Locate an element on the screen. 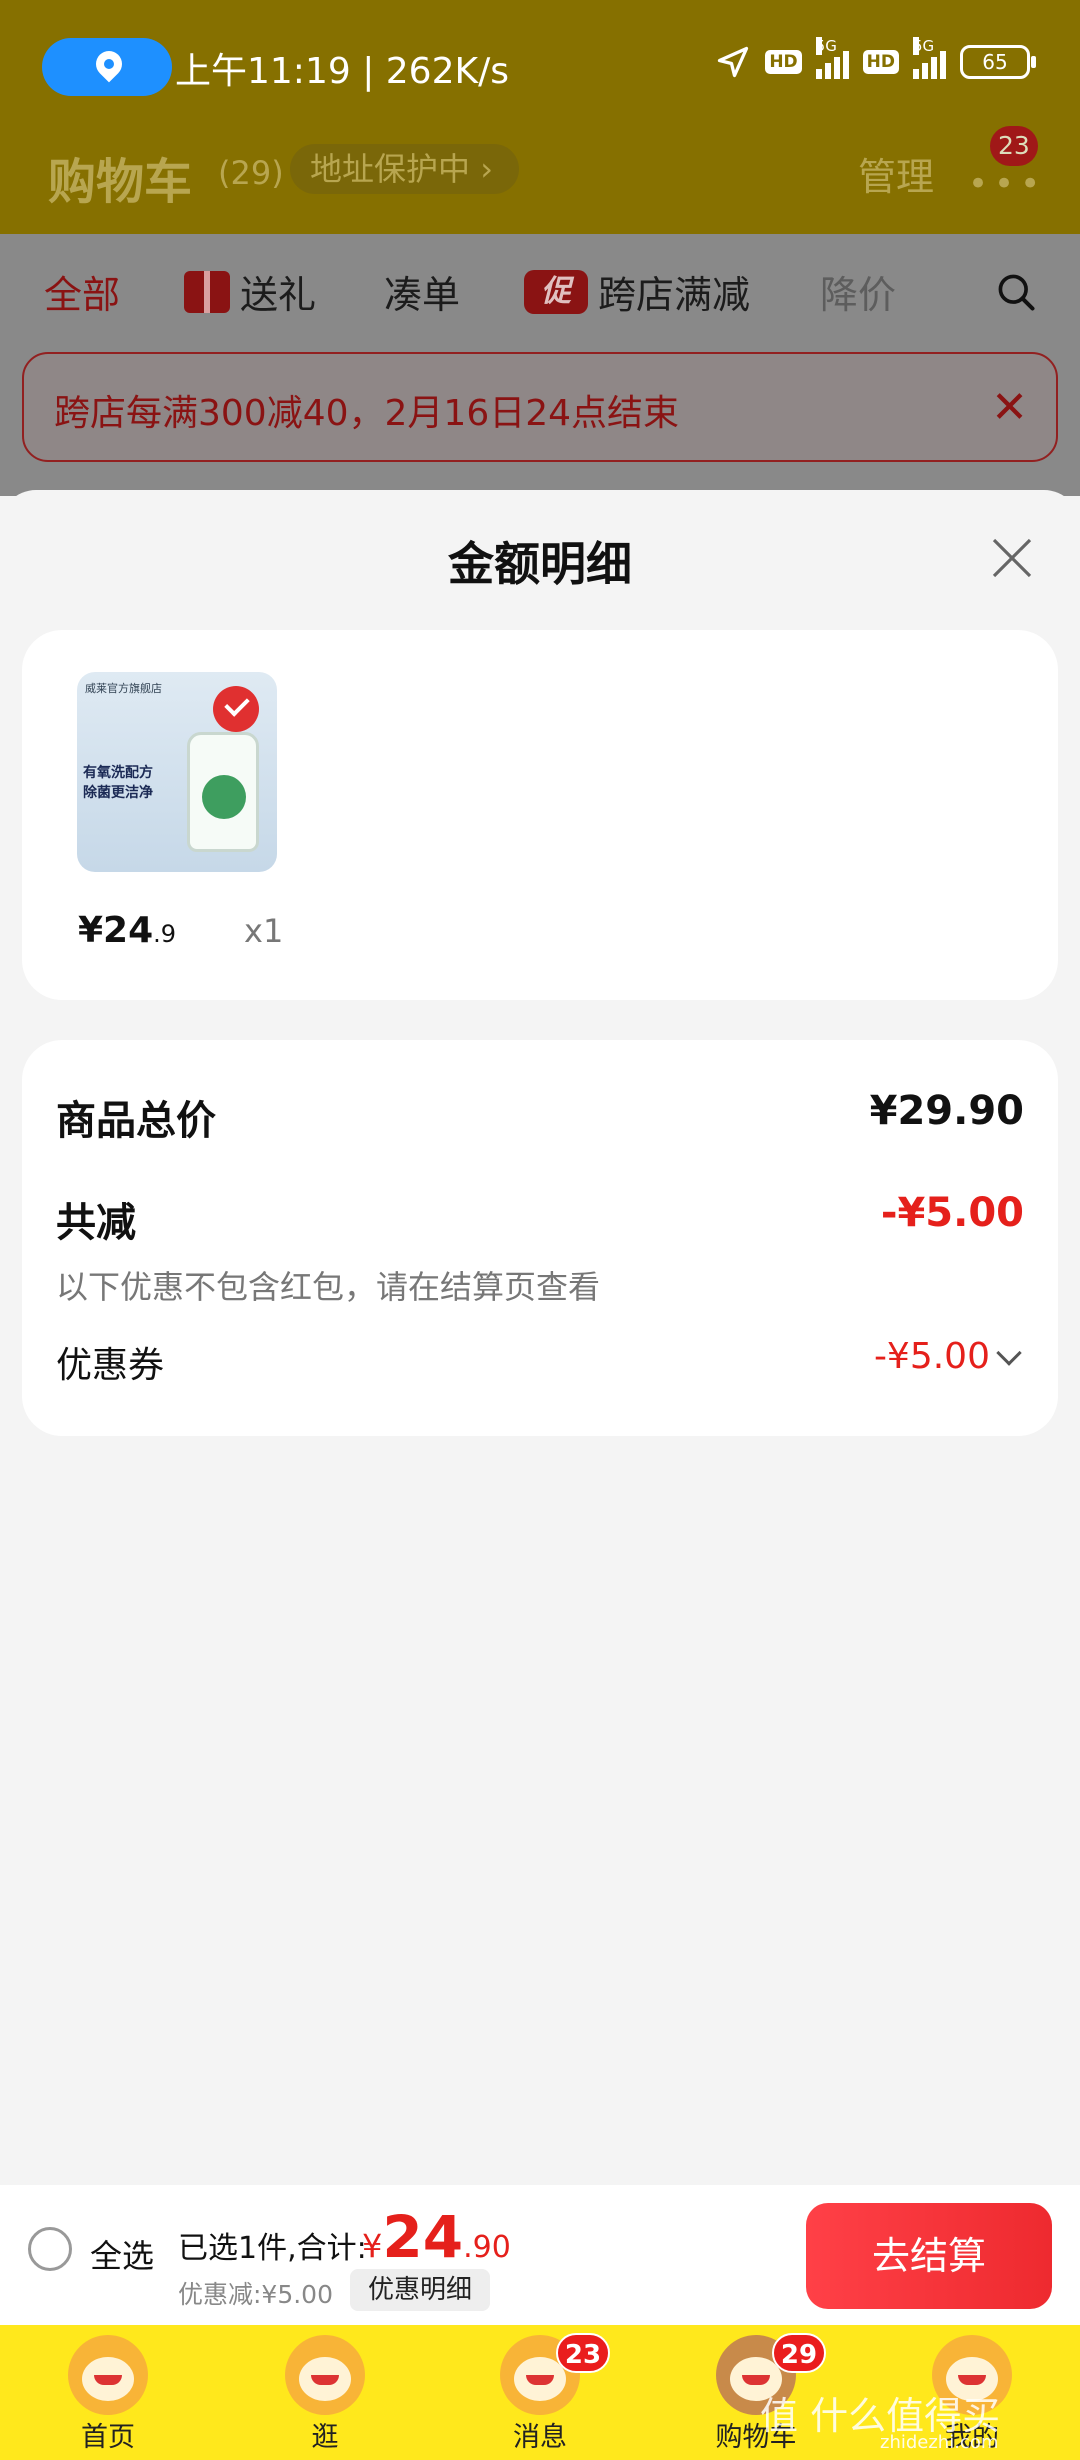  tab-cross-store-label: 跨店满减 is located at coordinates (674, 295).